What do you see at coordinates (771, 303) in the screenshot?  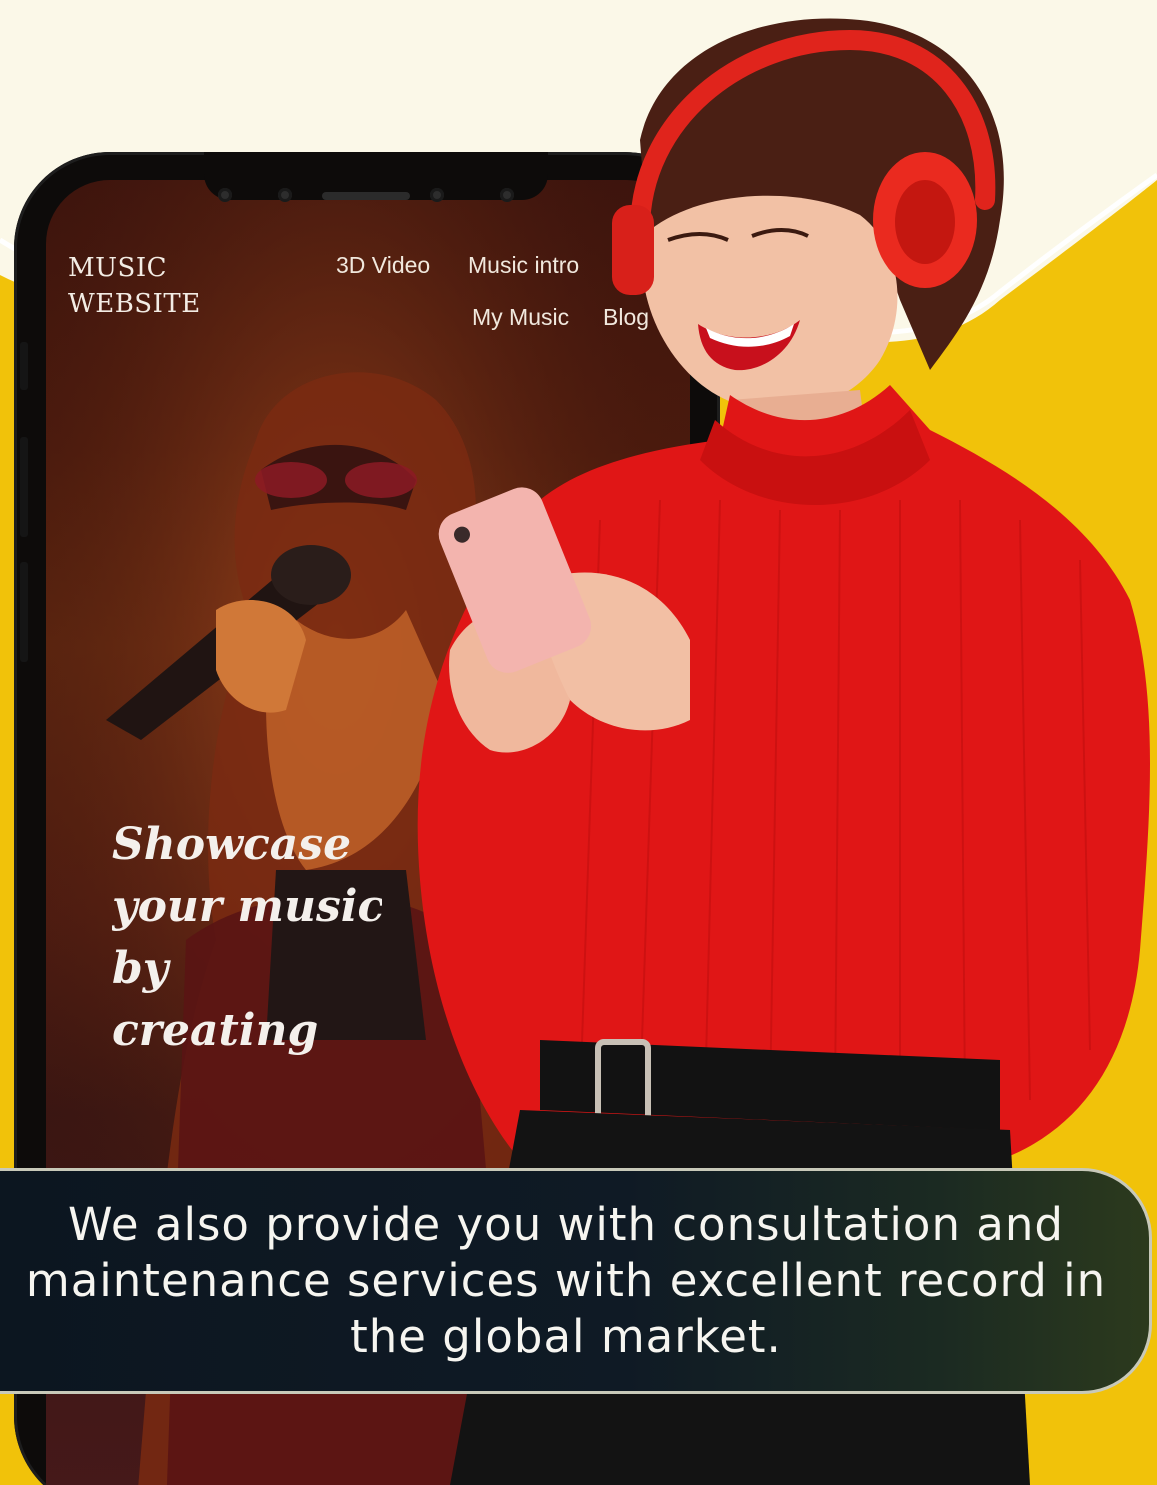 I see `face` at bounding box center [771, 303].